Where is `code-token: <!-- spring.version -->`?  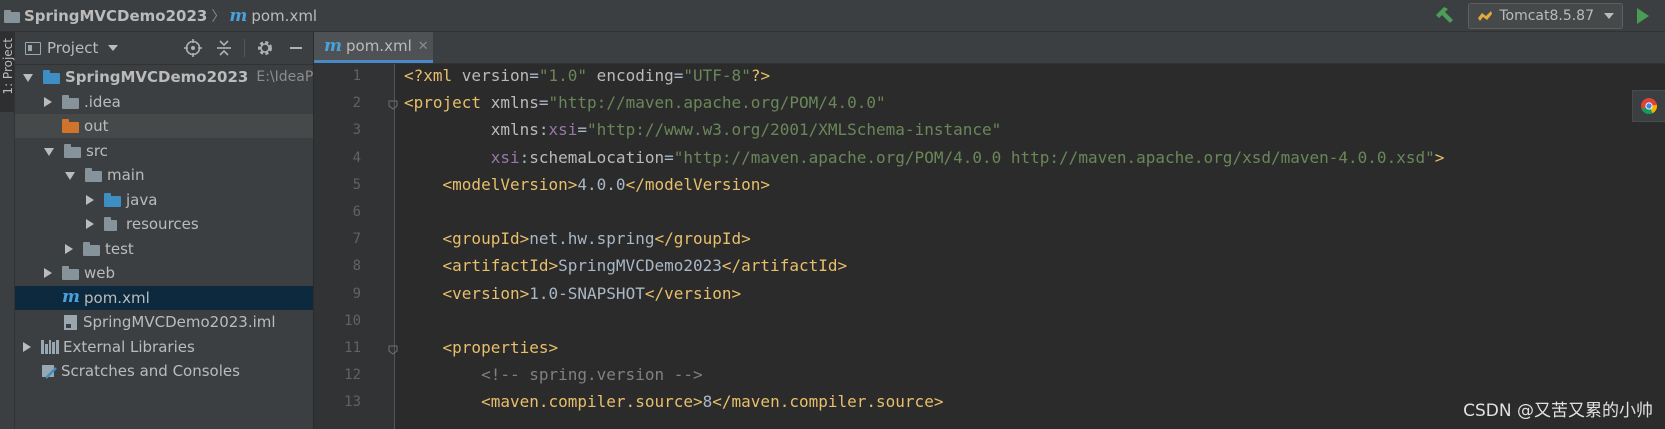 code-token: <!-- spring.version --> is located at coordinates (553, 375).